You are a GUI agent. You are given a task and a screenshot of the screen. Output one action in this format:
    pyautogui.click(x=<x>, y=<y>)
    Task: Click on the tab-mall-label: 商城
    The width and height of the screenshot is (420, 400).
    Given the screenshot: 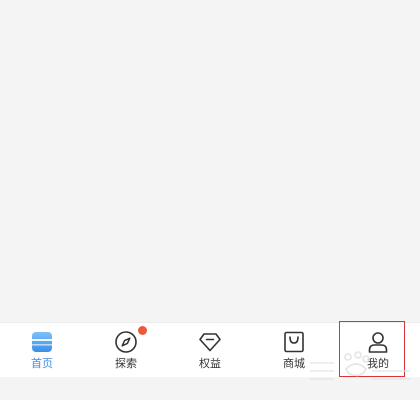 What is the action you would take?
    pyautogui.click(x=294, y=363)
    